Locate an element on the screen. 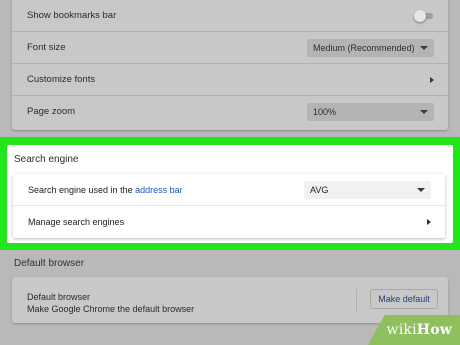 The height and width of the screenshot is (345, 460). search-engine-label: Search engine used in the address bar is located at coordinates (166, 190).